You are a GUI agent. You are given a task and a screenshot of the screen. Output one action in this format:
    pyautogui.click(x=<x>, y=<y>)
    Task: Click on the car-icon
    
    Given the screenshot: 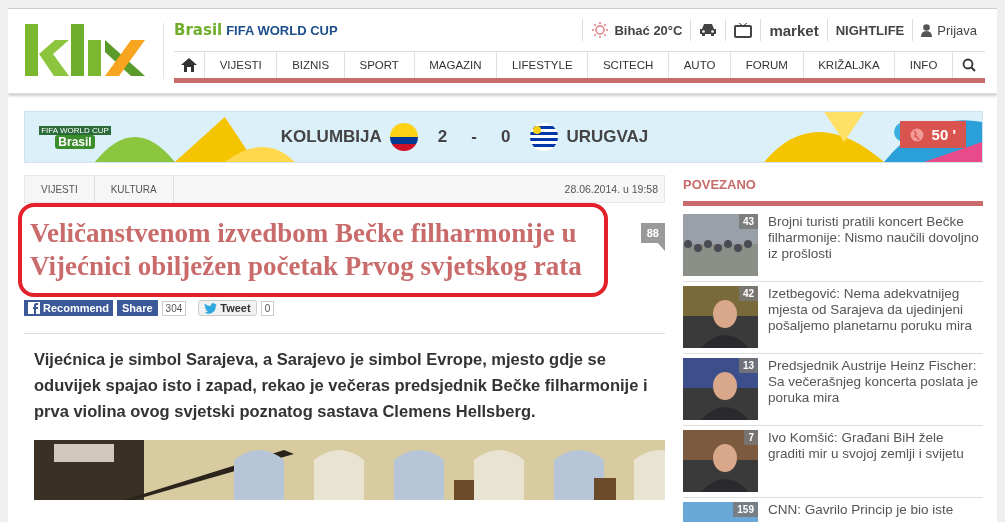 What is the action you would take?
    pyautogui.click(x=708, y=30)
    